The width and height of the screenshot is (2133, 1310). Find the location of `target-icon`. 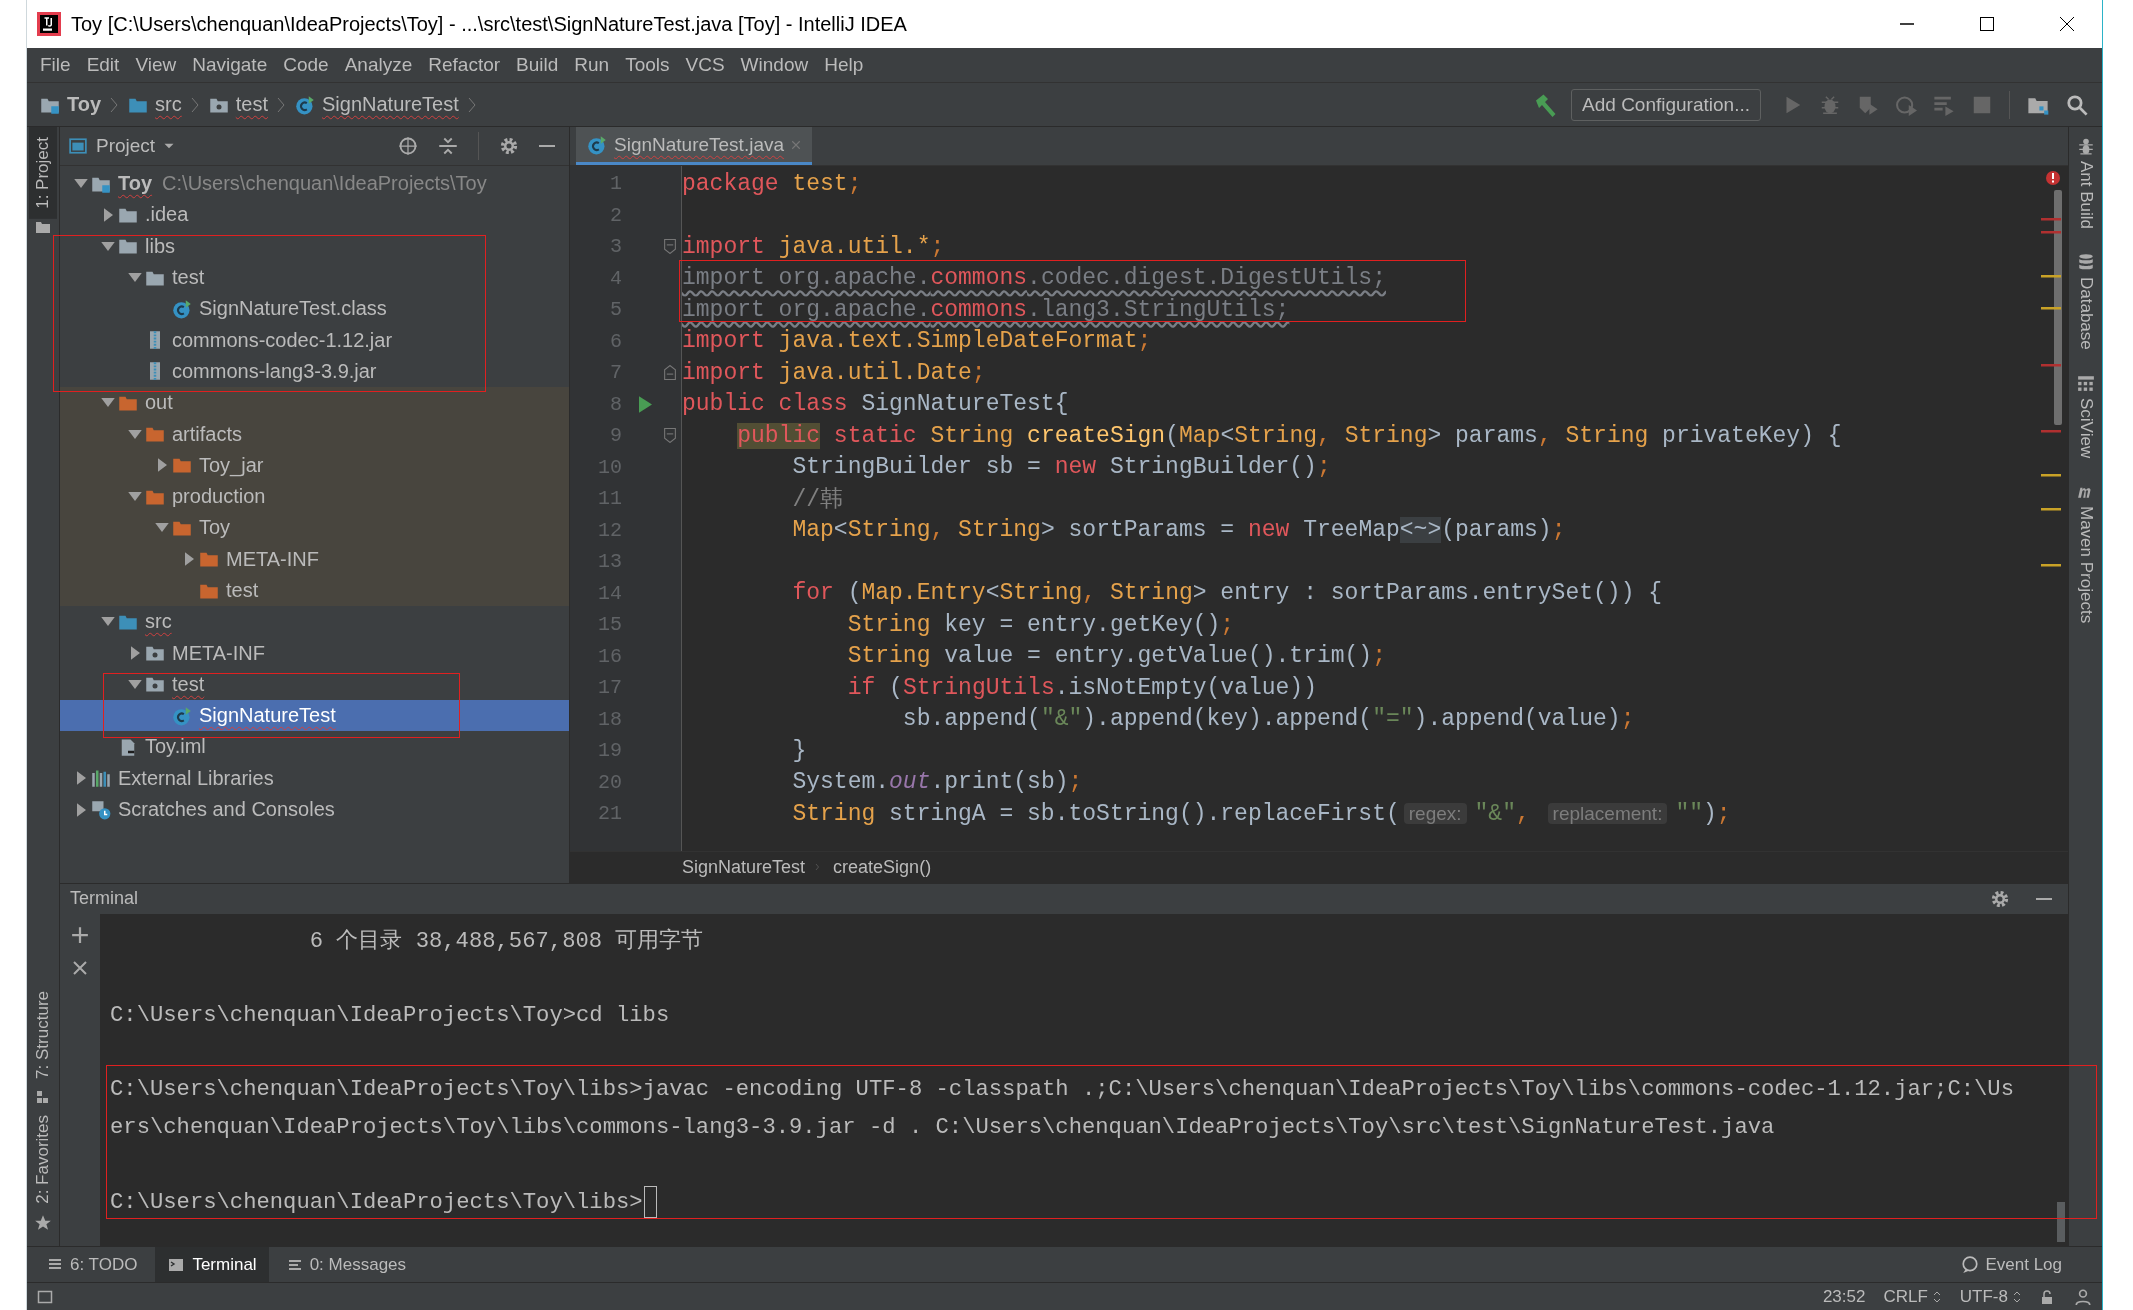

target-icon is located at coordinates (408, 146).